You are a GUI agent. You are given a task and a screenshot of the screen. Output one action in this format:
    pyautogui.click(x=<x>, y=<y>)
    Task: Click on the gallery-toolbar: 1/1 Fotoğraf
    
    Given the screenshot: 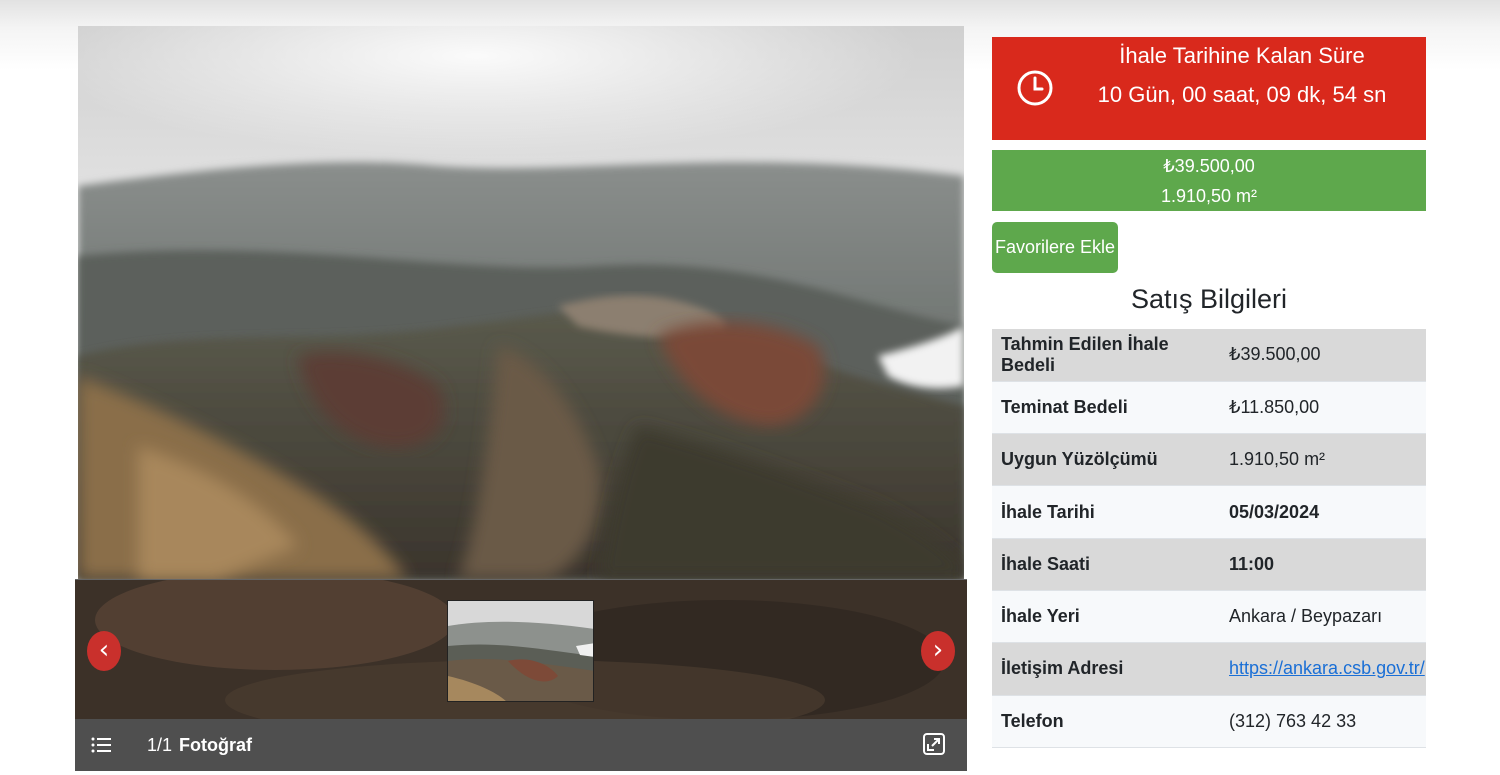 What is the action you would take?
    pyautogui.click(x=521, y=745)
    